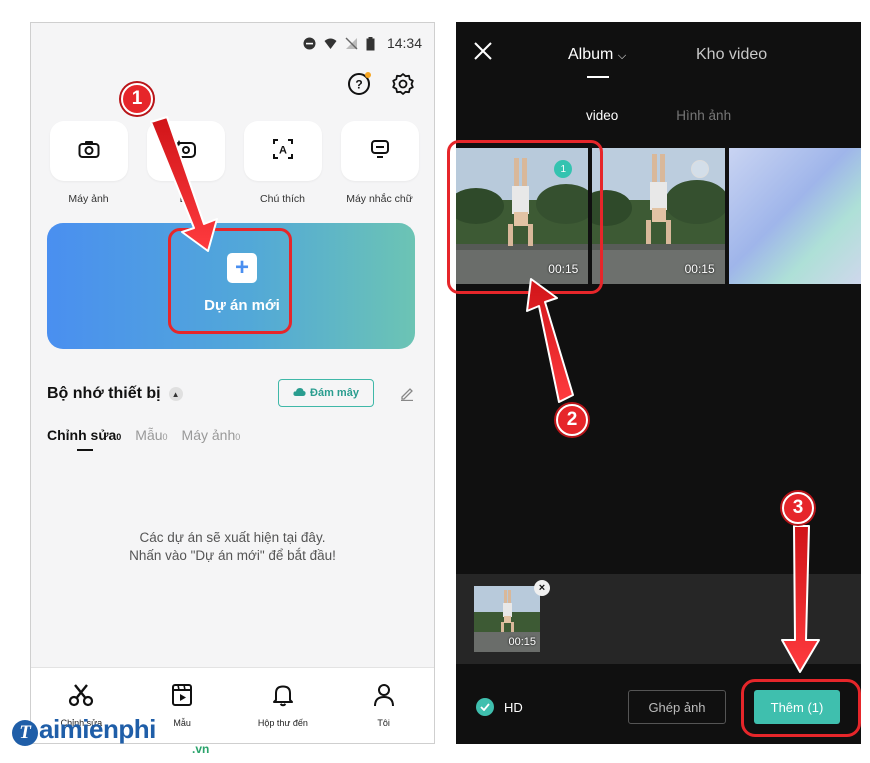 The width and height of the screenshot is (870, 763). I want to click on tool-retouch: Là, so click(185, 163).